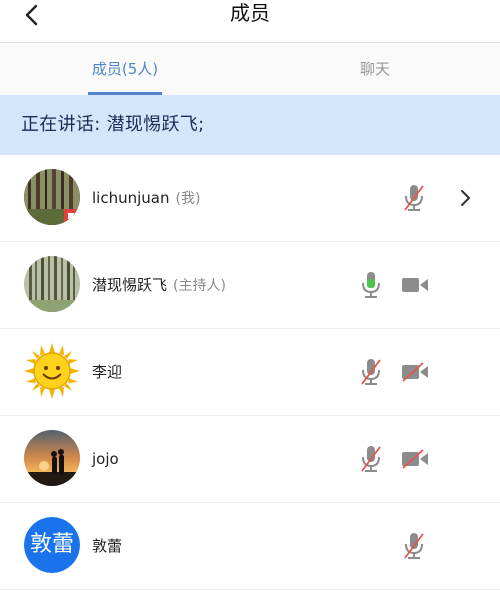 The image size is (500, 600). I want to click on member-name-text: jojo, so click(105, 459).